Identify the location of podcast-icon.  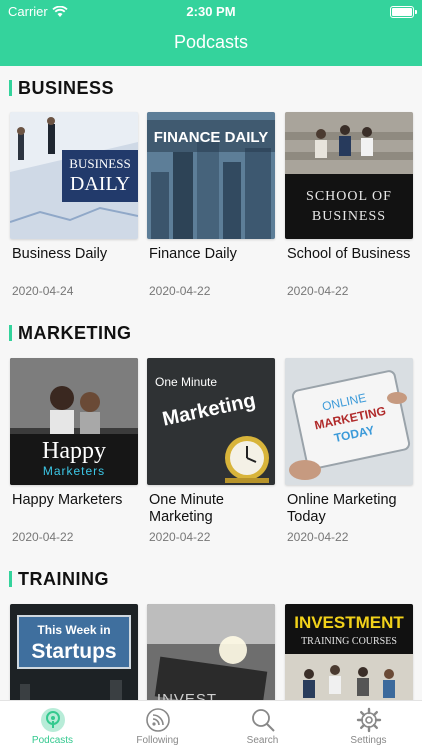
(53, 720).